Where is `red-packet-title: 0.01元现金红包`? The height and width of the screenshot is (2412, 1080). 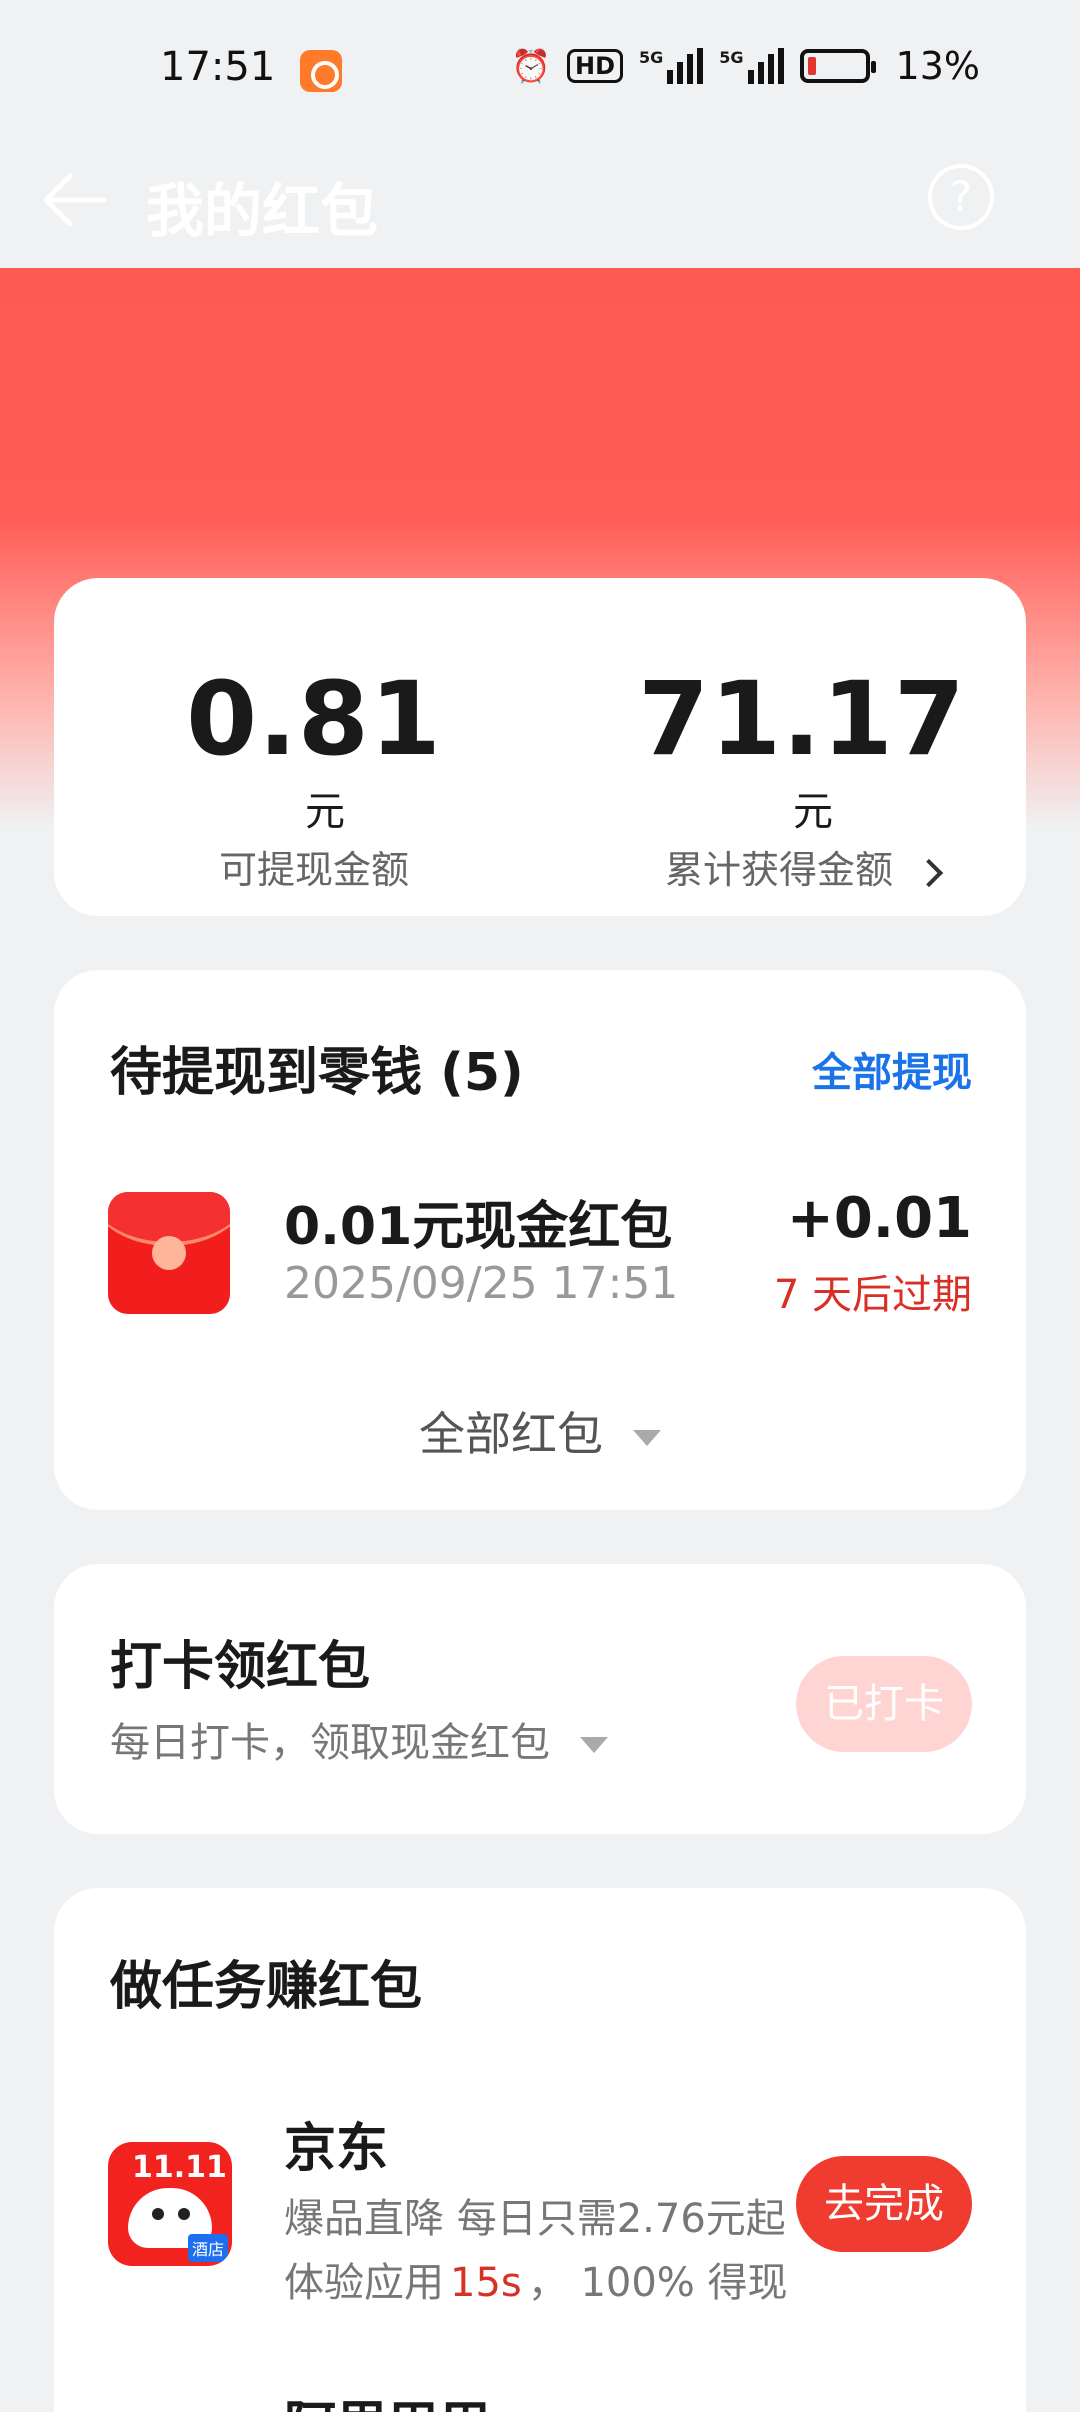
red-packet-title: 0.01元现金红包 is located at coordinates (478, 1227).